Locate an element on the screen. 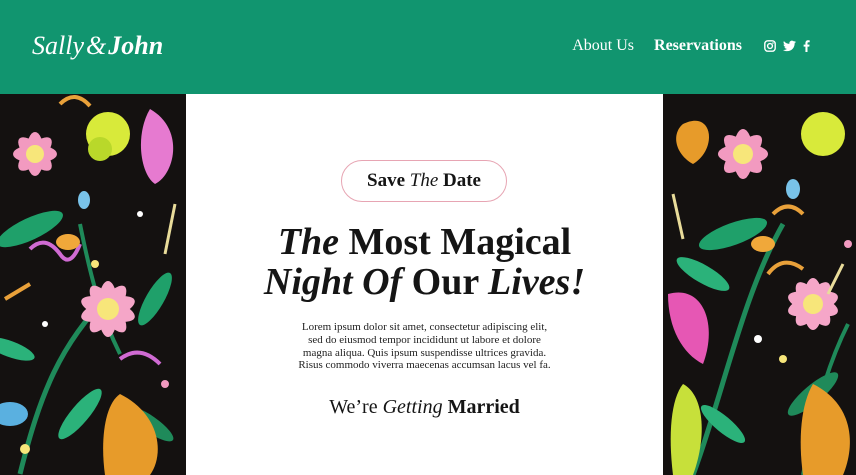  headline-word-the: The is located at coordinates (308, 242).